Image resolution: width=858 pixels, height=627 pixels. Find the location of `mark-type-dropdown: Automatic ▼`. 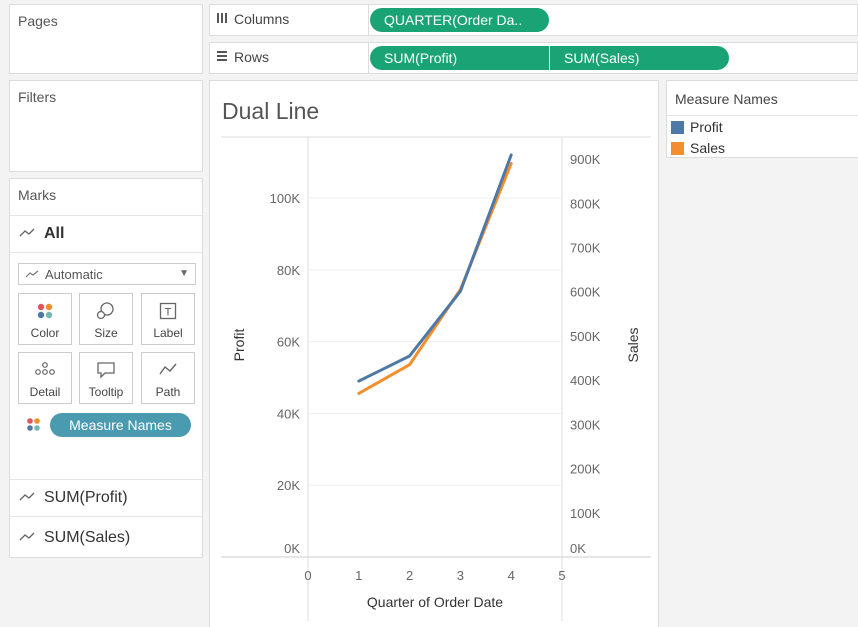

mark-type-dropdown: Automatic ▼ is located at coordinates (107, 274).